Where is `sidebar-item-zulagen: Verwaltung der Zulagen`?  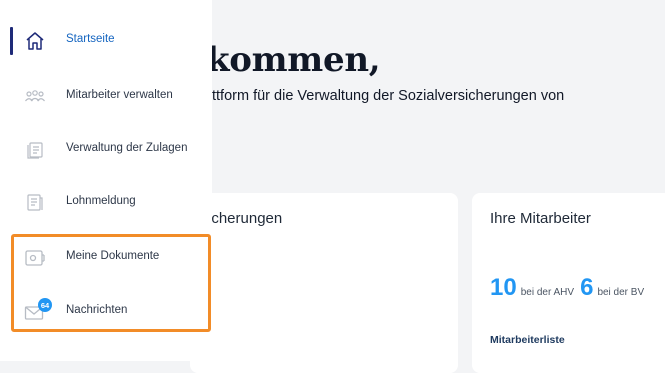
sidebar-item-zulagen: Verwaltung der Zulagen is located at coordinates (106, 150).